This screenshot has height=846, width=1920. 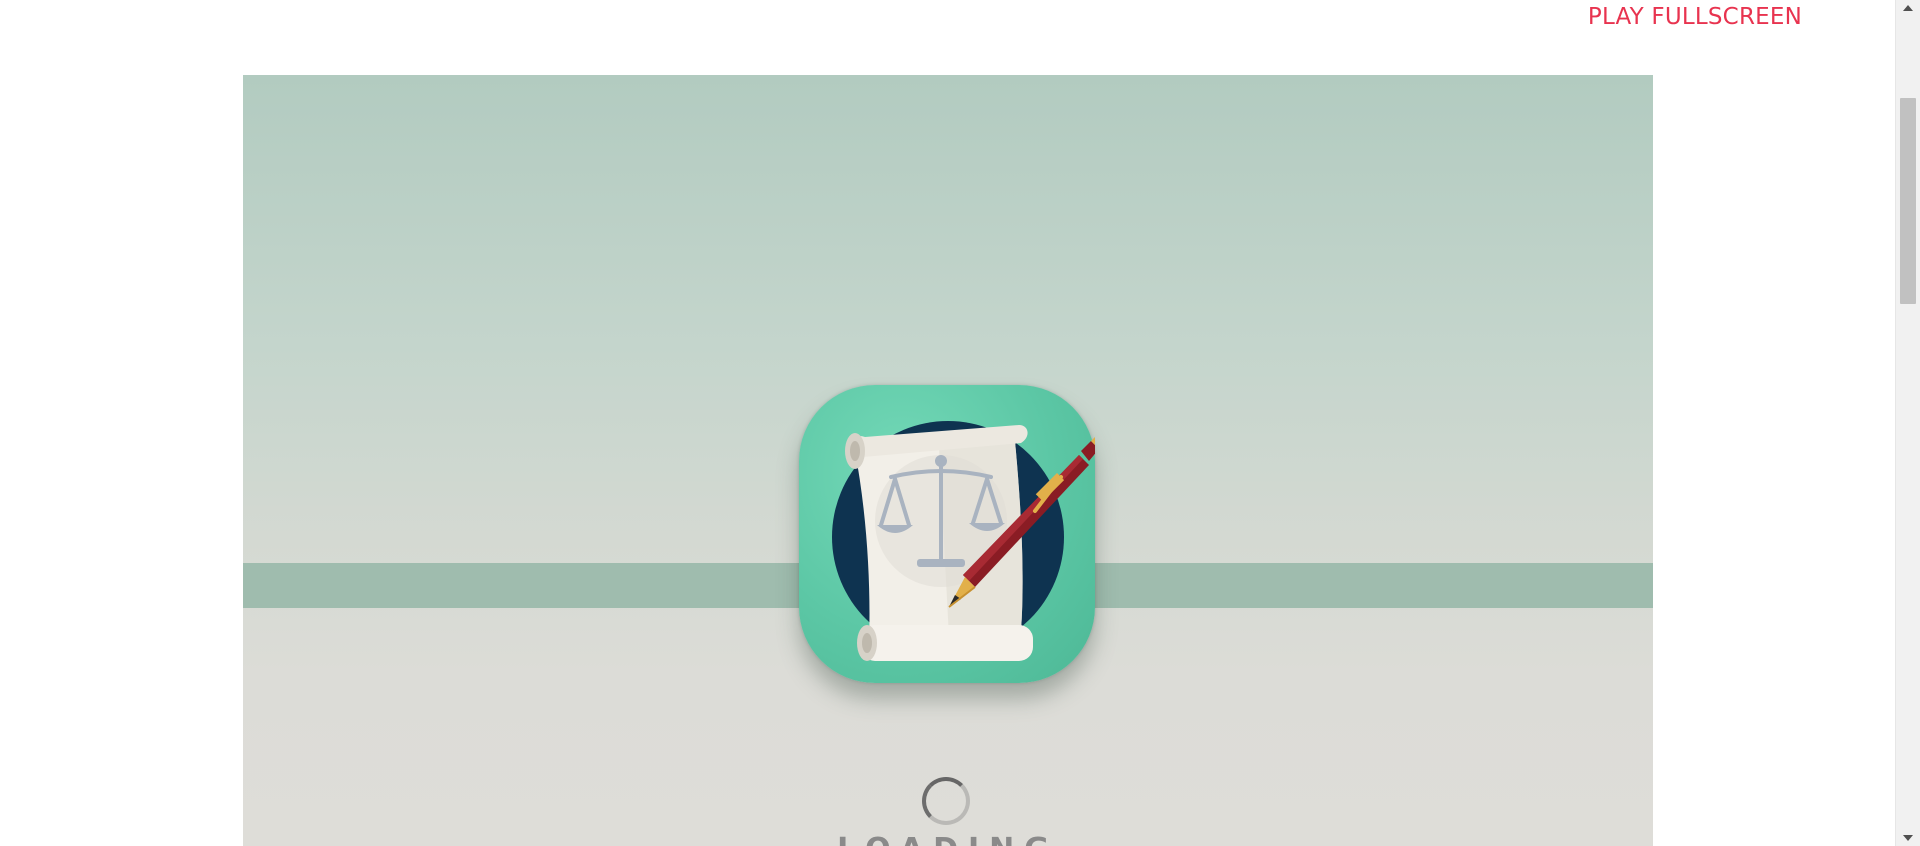 What do you see at coordinates (1695, 17) in the screenshot?
I see `play-fullscreen-link: PLAY FULLSCREEN` at bounding box center [1695, 17].